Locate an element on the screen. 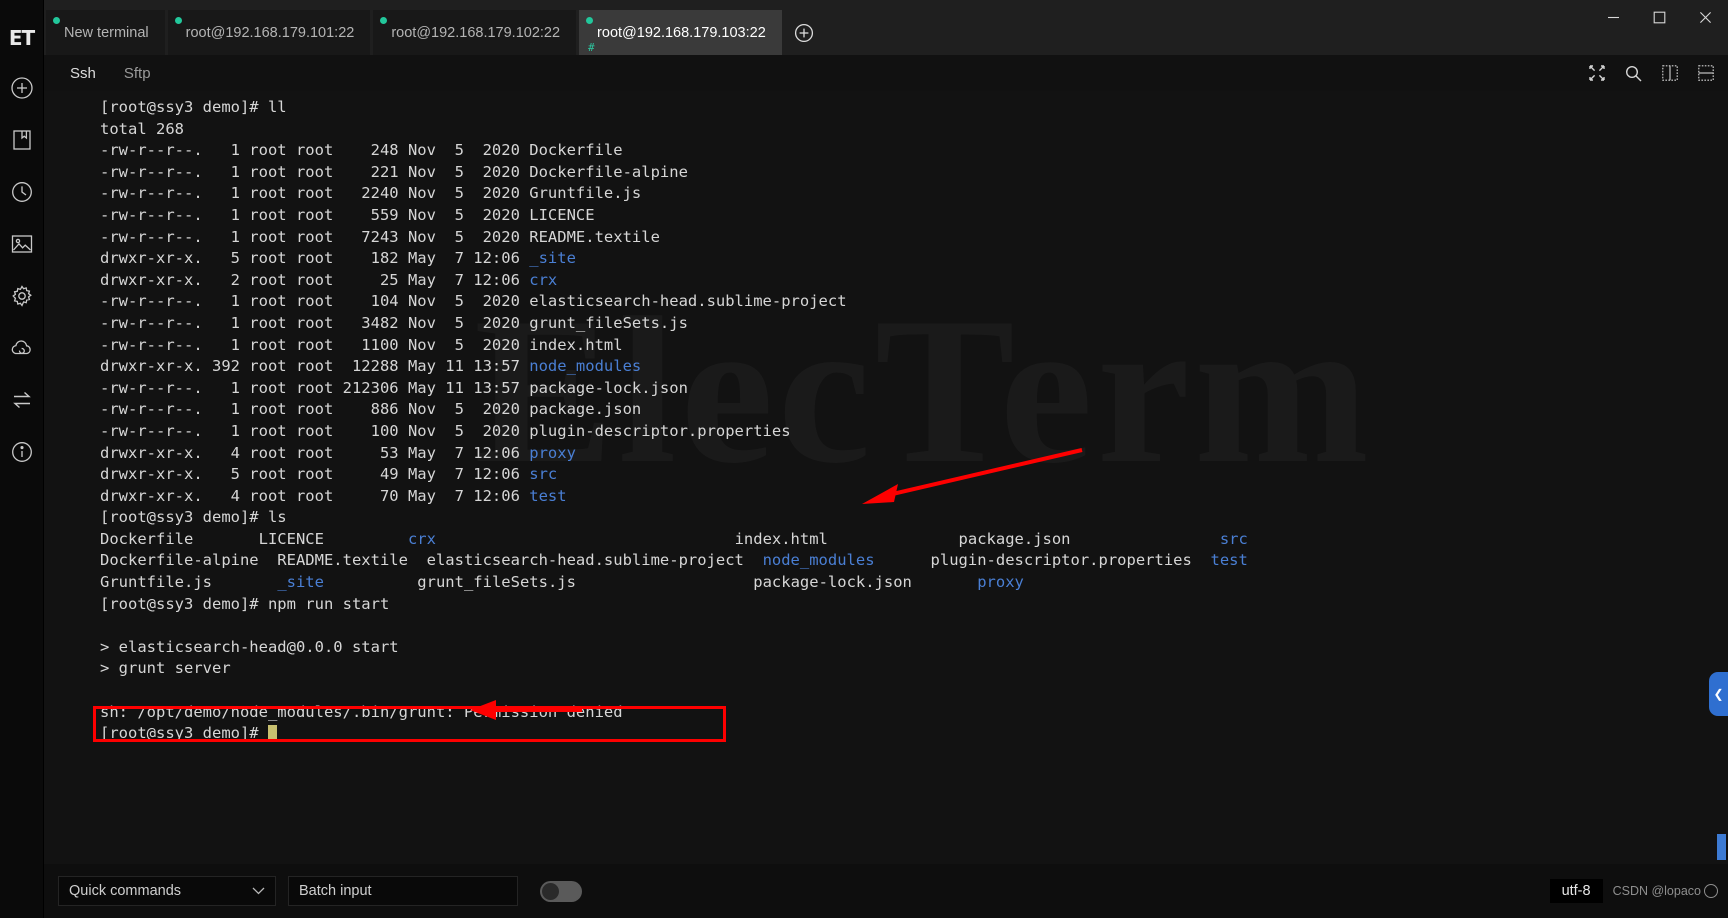 Image resolution: width=1728 pixels, height=918 pixels. fullscreen-icon is located at coordinates (1597, 73).